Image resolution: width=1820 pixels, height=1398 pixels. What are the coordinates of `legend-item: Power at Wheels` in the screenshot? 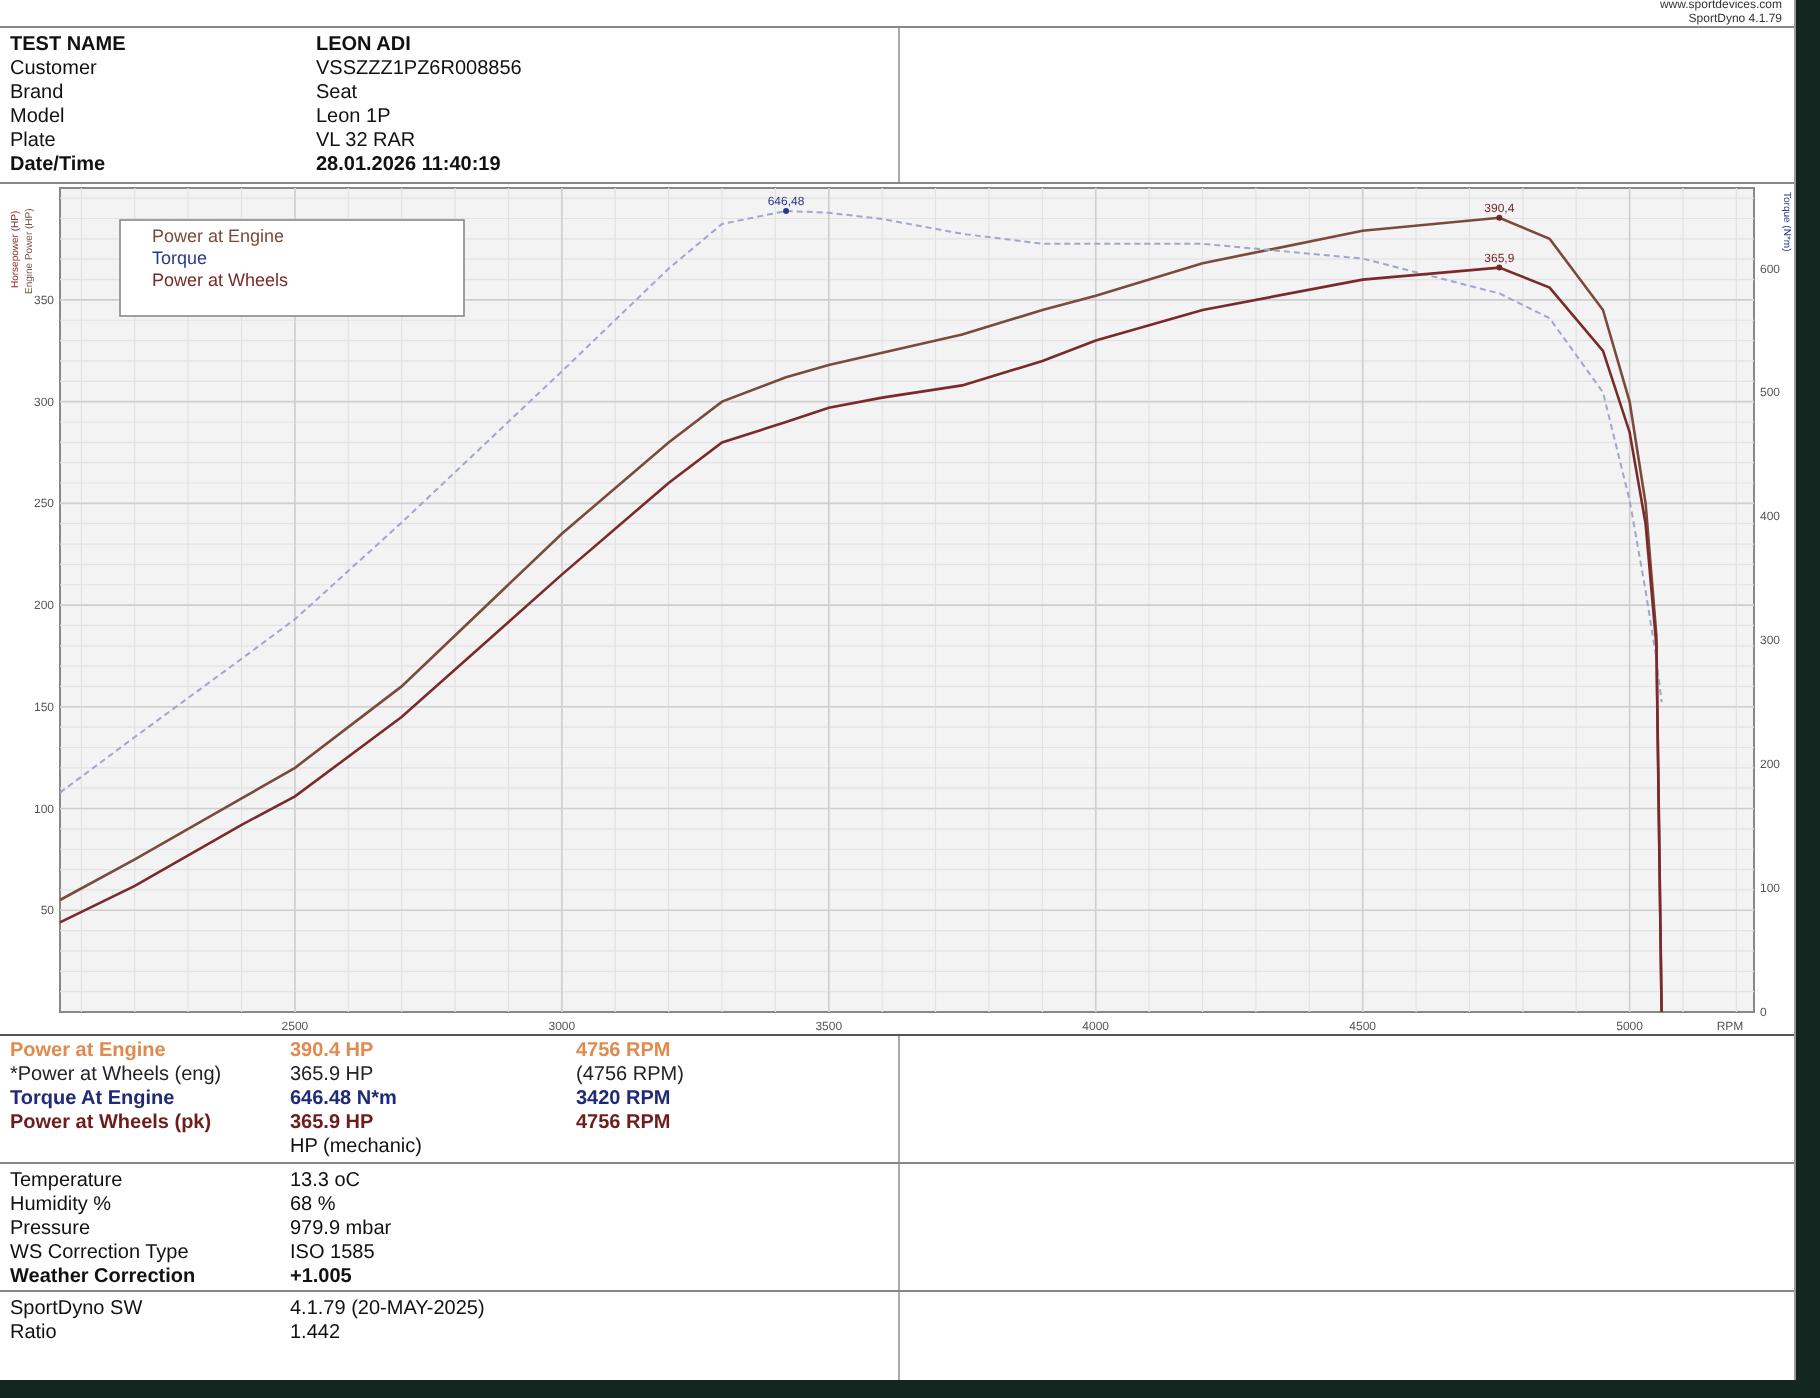 It's located at (220, 280).